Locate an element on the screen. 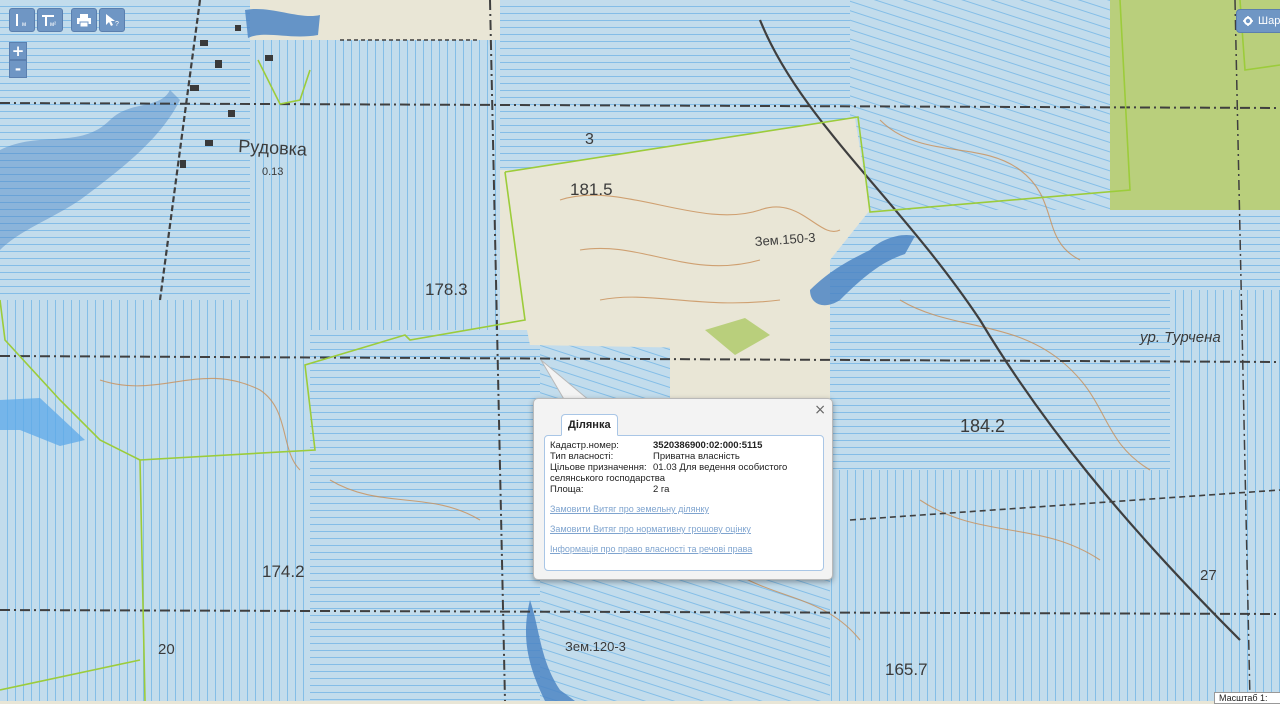  identify-icon: ? is located at coordinates (112, 20).